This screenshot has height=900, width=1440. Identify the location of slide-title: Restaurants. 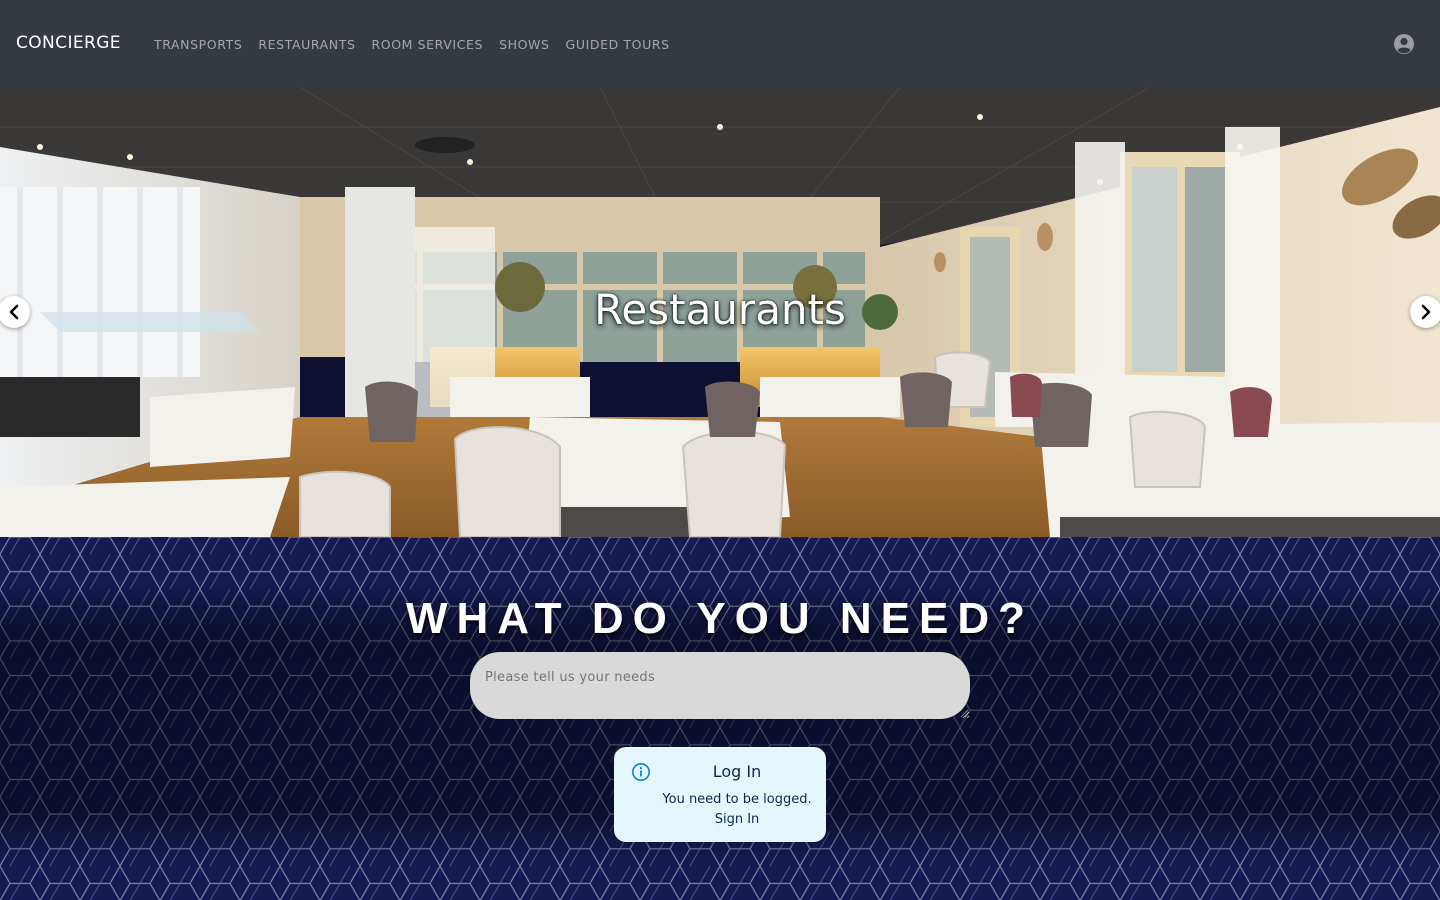
(720, 309).